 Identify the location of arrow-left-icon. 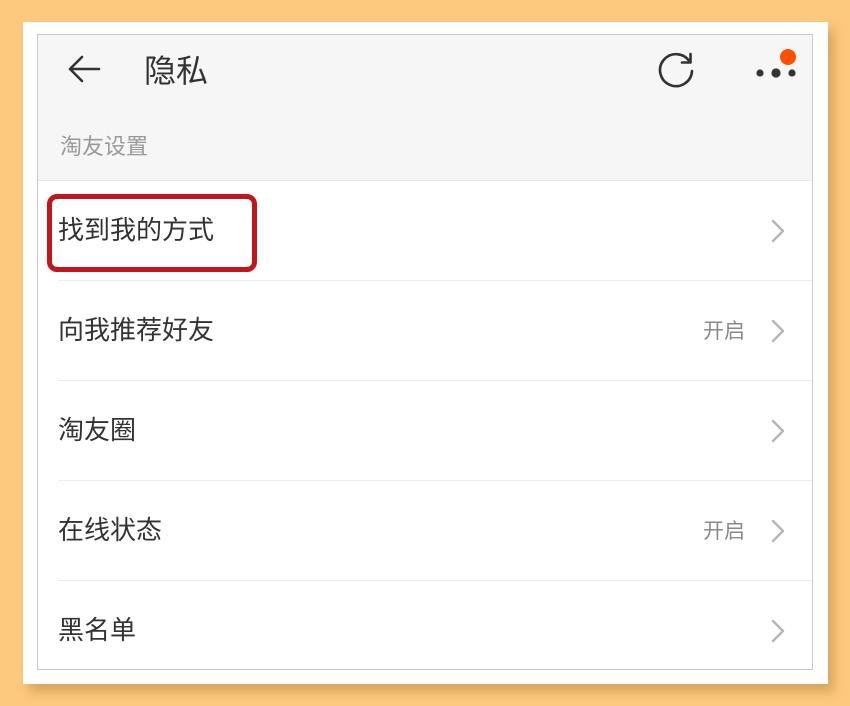
(84, 71).